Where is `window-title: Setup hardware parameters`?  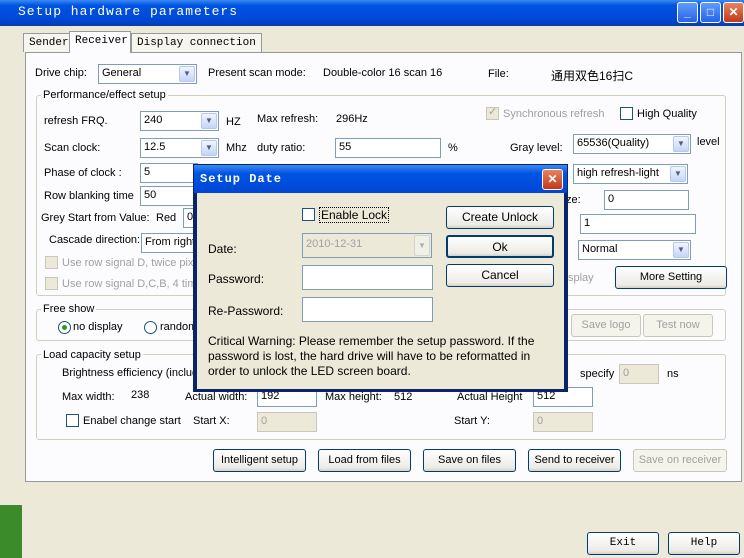
window-title: Setup hardware parameters is located at coordinates (128, 11).